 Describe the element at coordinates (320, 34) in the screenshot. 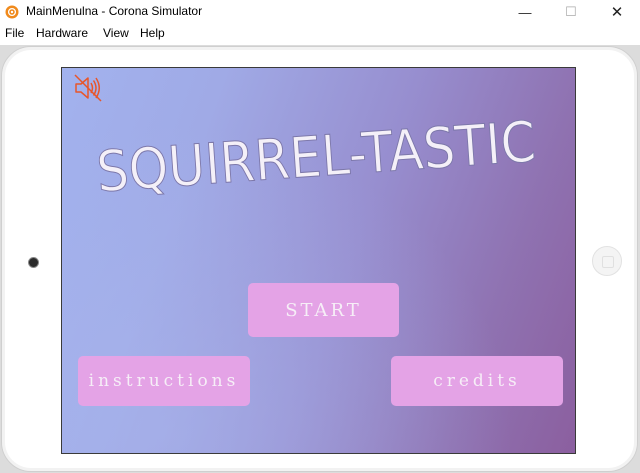

I see `menu-bar: File Hardware View Help` at that location.